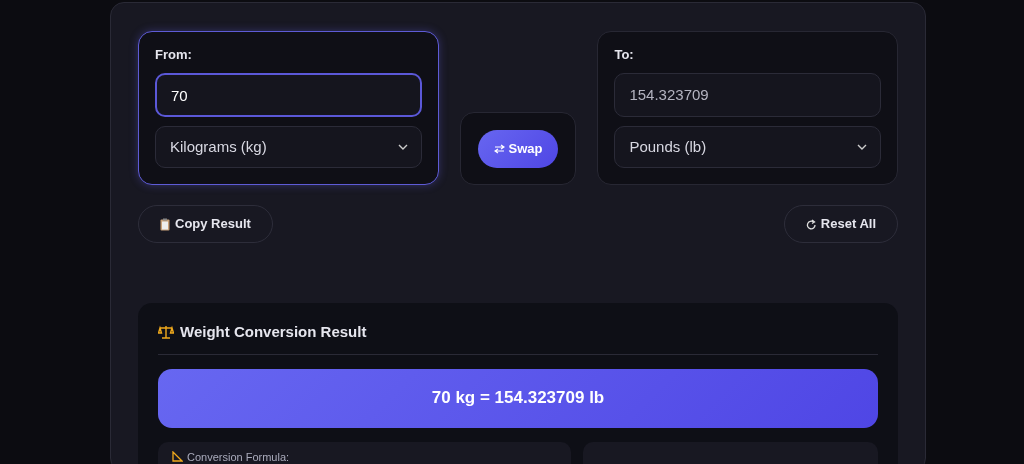  I want to click on amount-input: 70, so click(288, 95).